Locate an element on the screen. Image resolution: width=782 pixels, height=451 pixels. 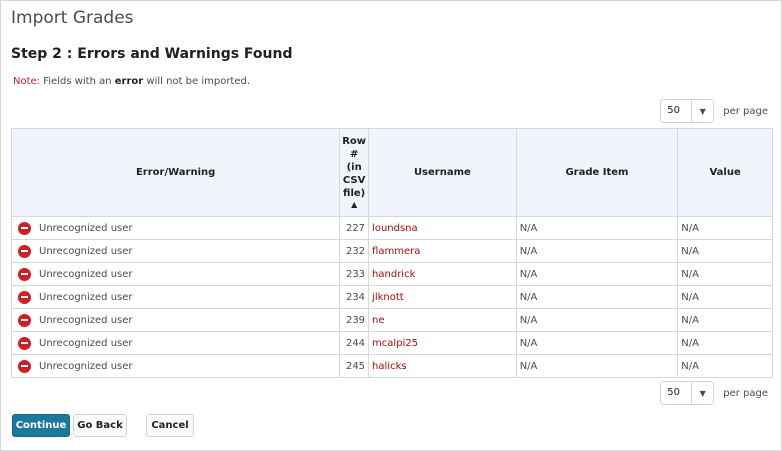
username-link: halicks is located at coordinates (389, 366).